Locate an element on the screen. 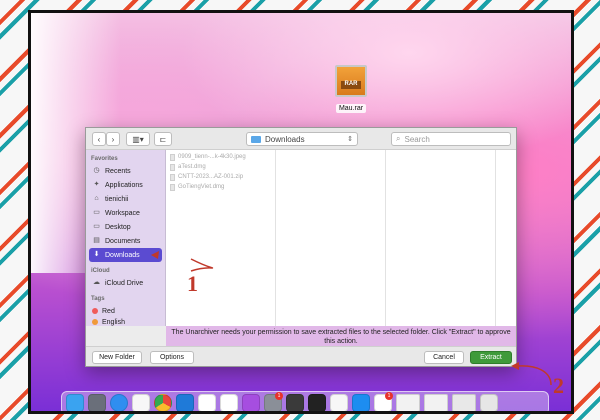  sidebar-item-label: Documents is located at coordinates (123, 241).